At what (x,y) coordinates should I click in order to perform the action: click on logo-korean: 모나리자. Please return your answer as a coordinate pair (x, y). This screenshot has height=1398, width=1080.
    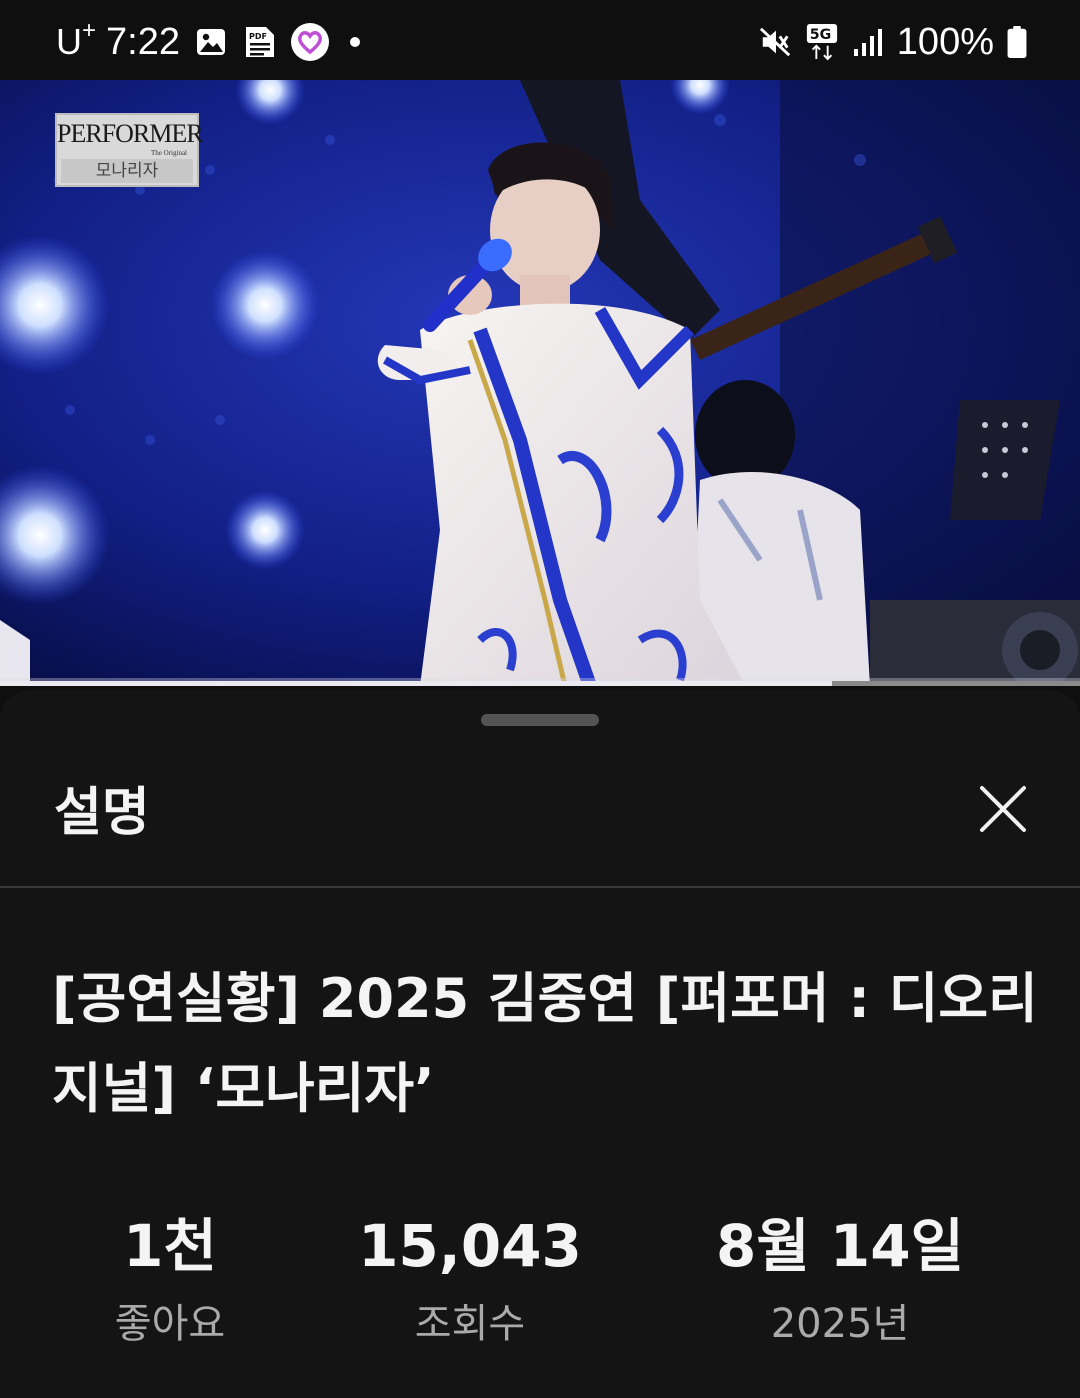
    Looking at the image, I should click on (127, 171).